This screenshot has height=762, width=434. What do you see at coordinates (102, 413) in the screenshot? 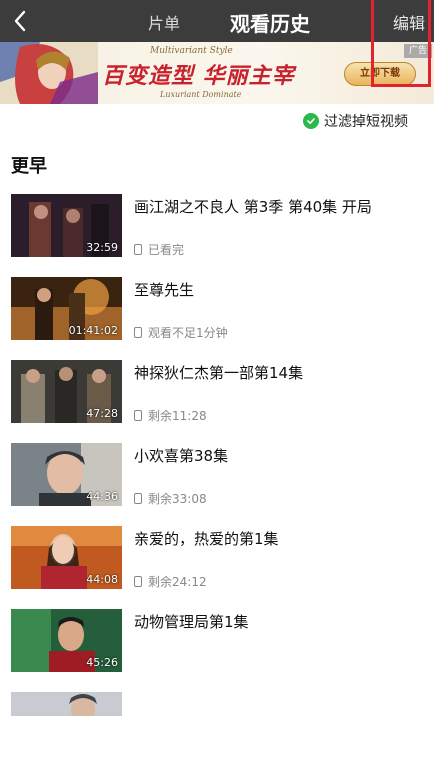
I see `video-duration: 47:28` at bounding box center [102, 413].